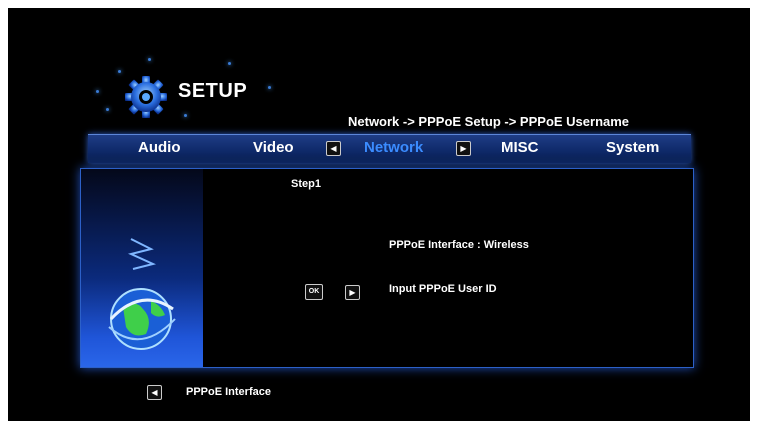 The height and width of the screenshot is (431, 759). I want to click on step-label: Step1, so click(306, 184).